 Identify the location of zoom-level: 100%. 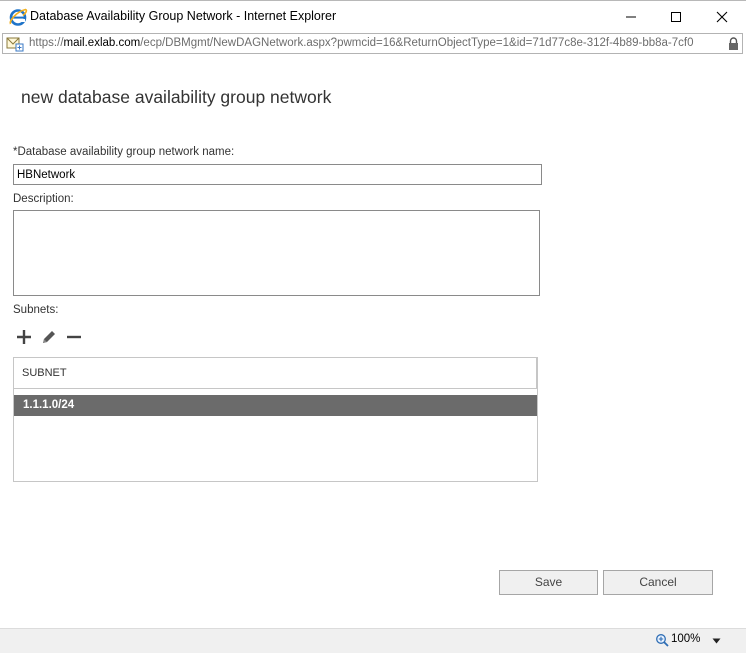
(685, 639).